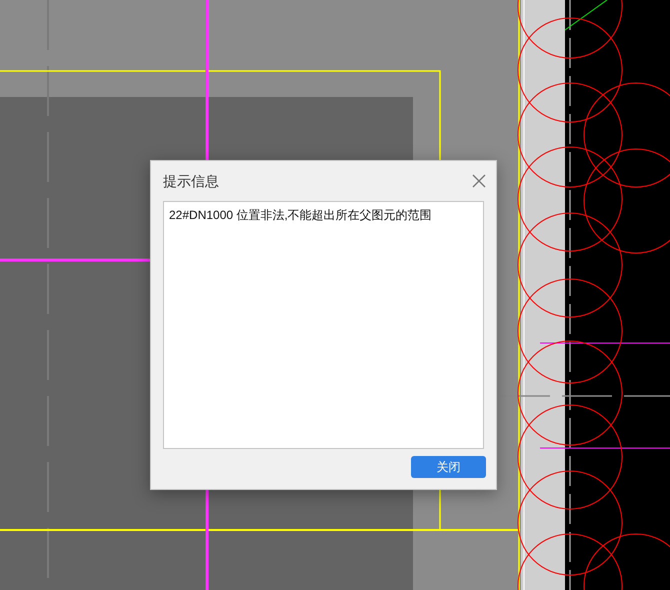  Describe the element at coordinates (191, 181) in the screenshot. I see `dialog-title: 提示信息` at that location.